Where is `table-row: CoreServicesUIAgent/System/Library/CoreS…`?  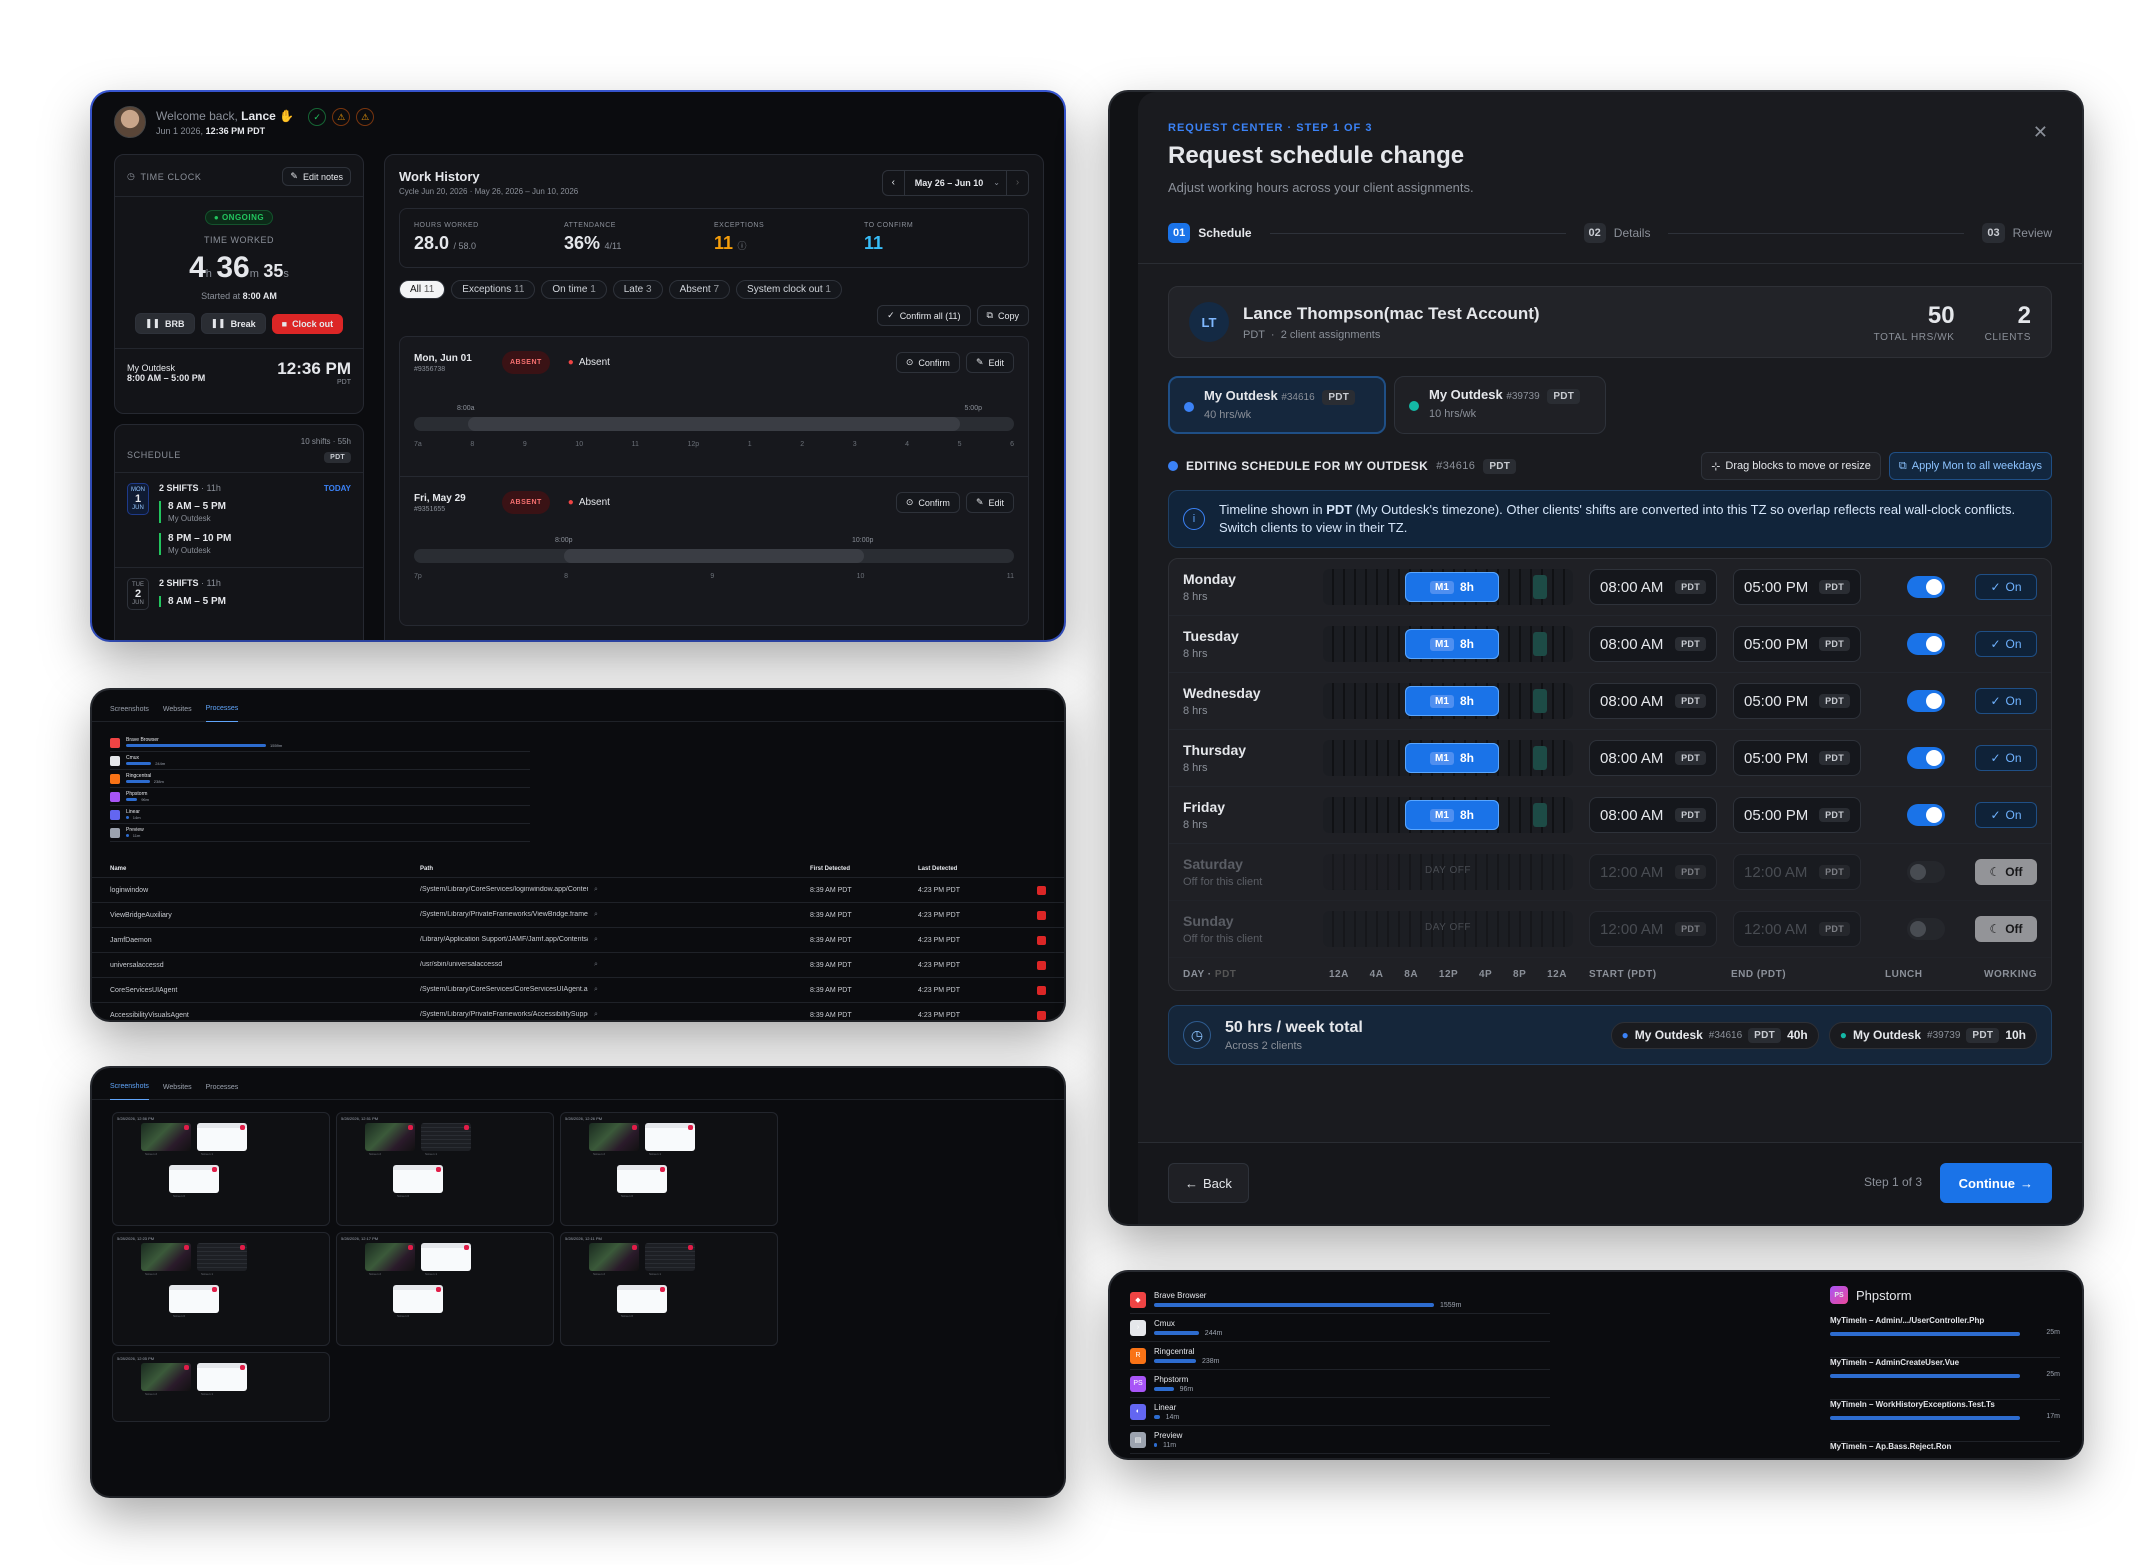
table-row: CoreServicesUIAgent/System/Library/CoreS… is located at coordinates (578, 990).